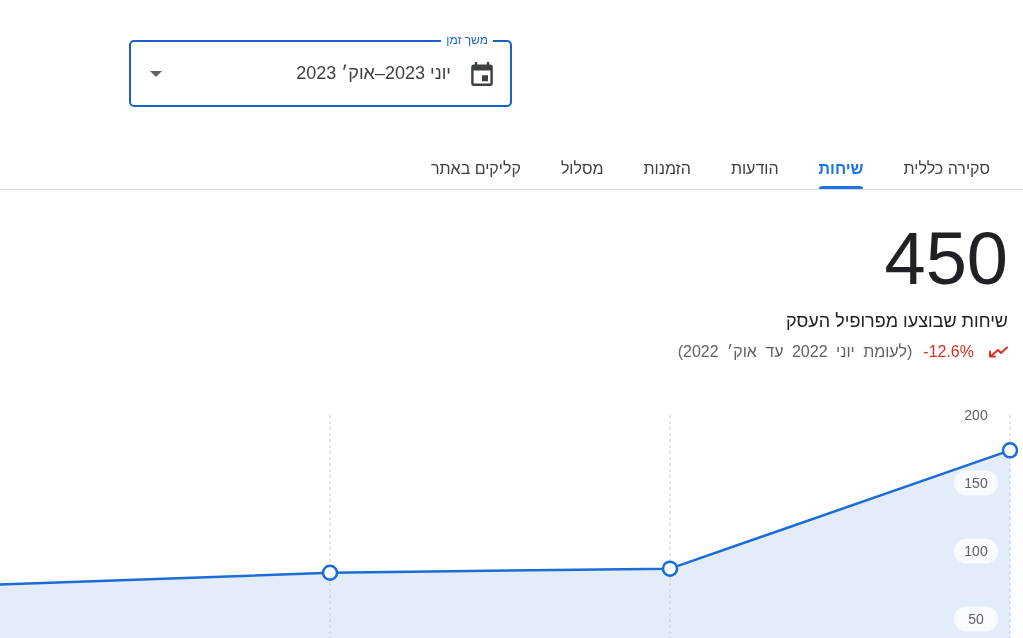  Describe the element at coordinates (976, 483) in the screenshot. I see `y-axis-label: 150` at that location.